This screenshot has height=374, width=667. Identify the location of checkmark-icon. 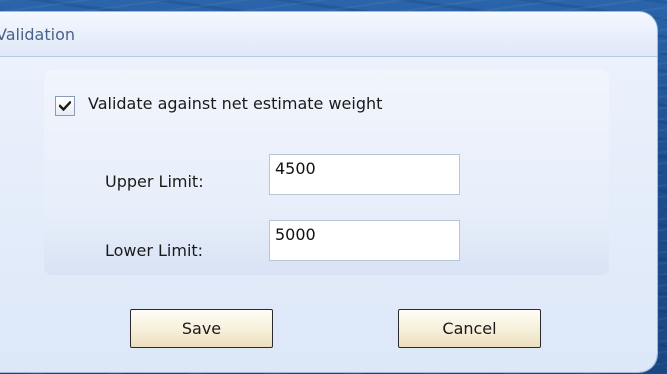
(65, 106).